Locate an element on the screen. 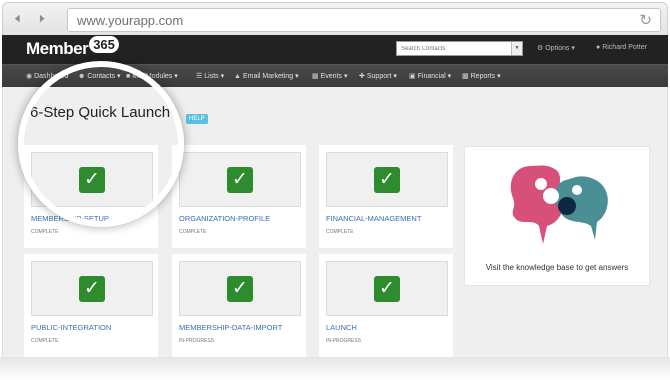  step-title: MEMBERSHIP-DATA-IMPORT is located at coordinates (230, 327).